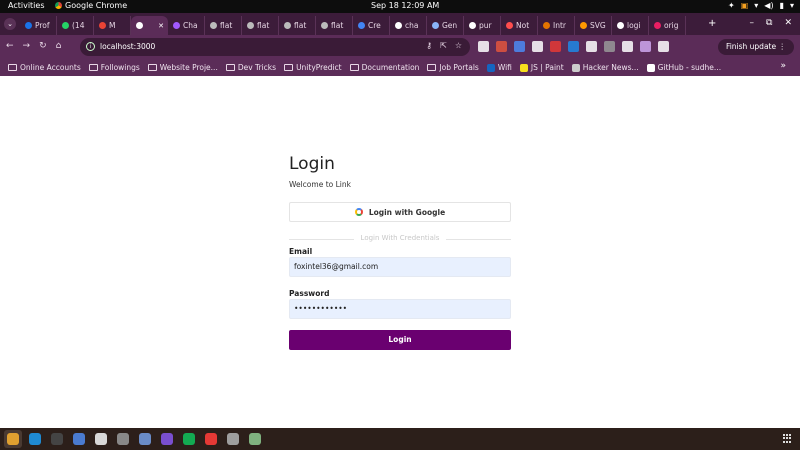  What do you see at coordinates (400, 340) in the screenshot?
I see `login-submit-button: Login` at bounding box center [400, 340].